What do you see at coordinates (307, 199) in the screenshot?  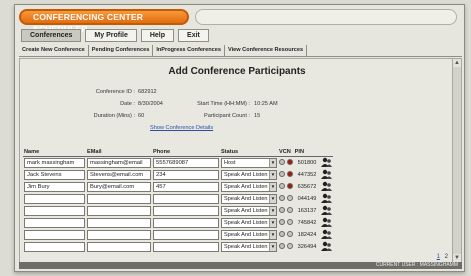 I see `pin-value: 044149` at bounding box center [307, 199].